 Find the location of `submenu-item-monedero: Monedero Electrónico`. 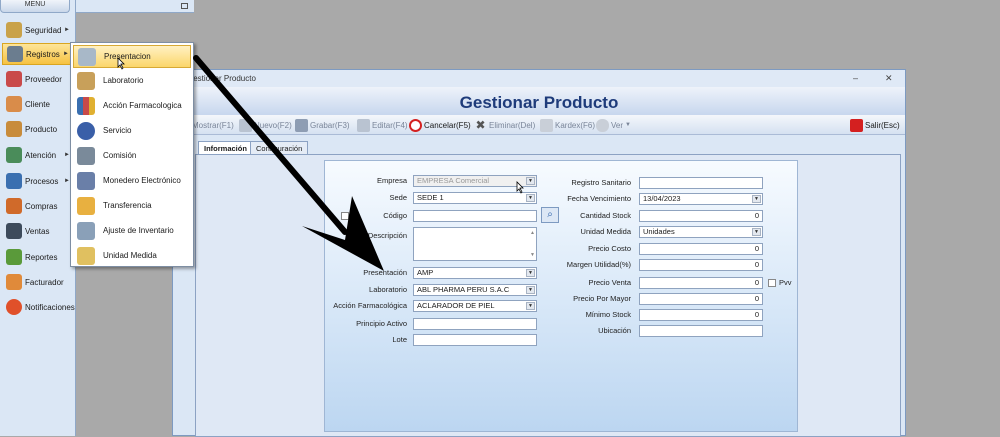

submenu-item-monedero: Monedero Electrónico is located at coordinates (132, 180).